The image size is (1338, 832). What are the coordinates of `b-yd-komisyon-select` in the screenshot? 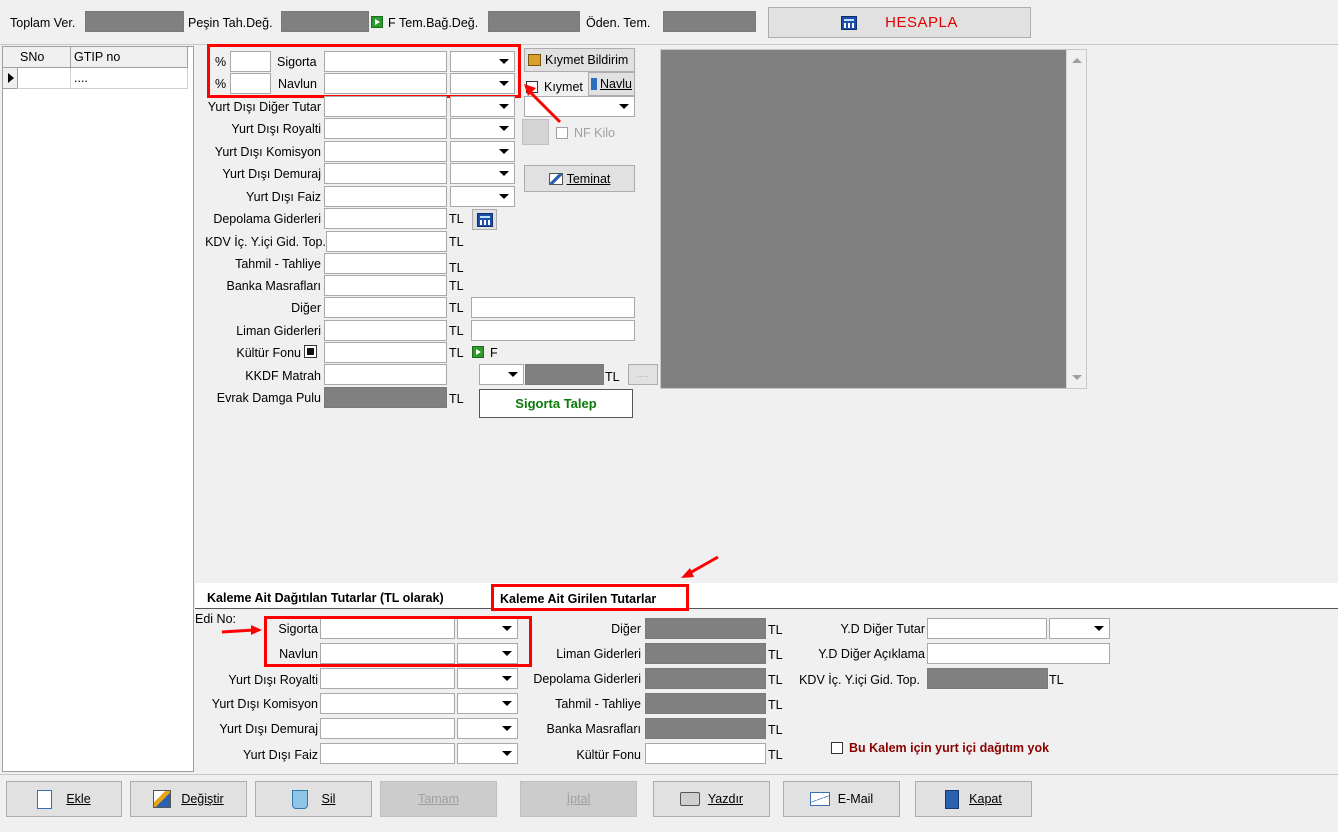 It's located at (487, 703).